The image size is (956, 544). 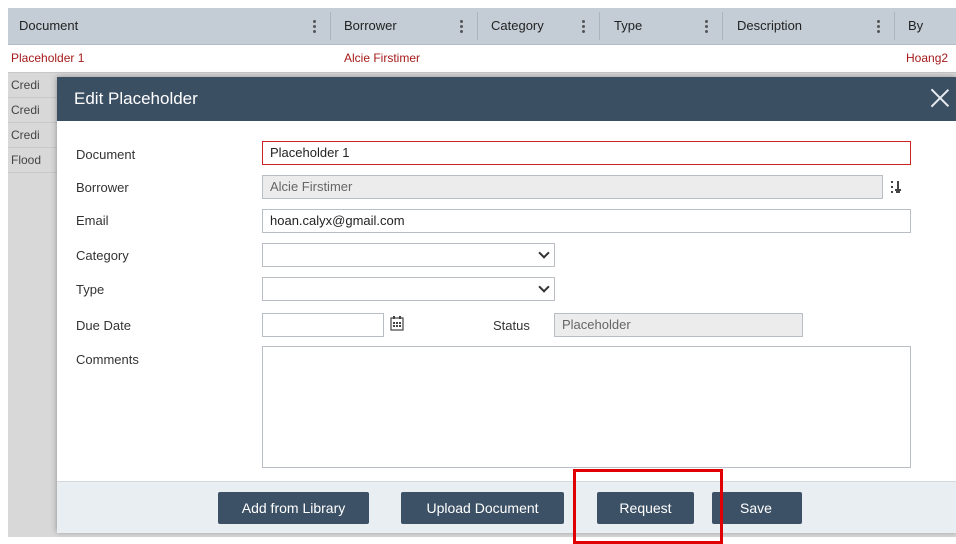 I want to click on table-row: Placeholder 1 Alcie Firstimer Hoang2, so click(x=482, y=59).